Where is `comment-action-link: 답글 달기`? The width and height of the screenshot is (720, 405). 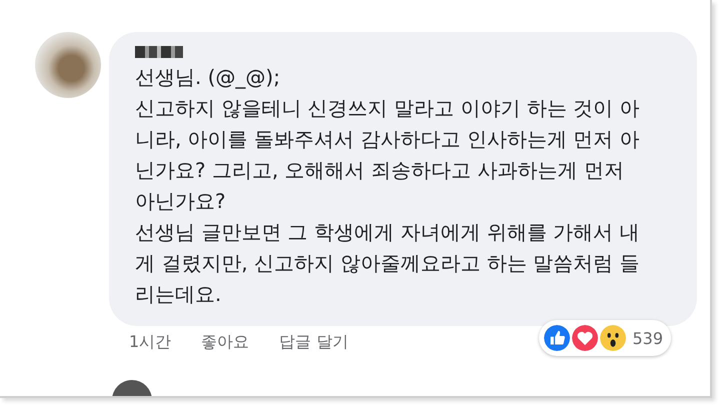 comment-action-link: 답글 달기 is located at coordinates (313, 342).